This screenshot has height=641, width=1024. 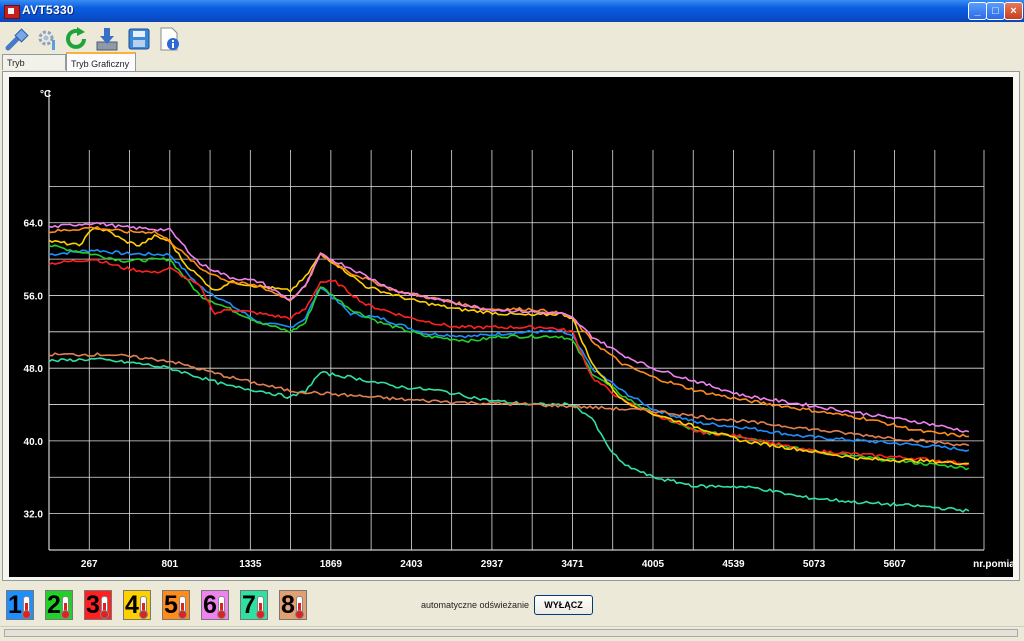 What do you see at coordinates (977, 11) in the screenshot?
I see `minimize-button: _` at bounding box center [977, 11].